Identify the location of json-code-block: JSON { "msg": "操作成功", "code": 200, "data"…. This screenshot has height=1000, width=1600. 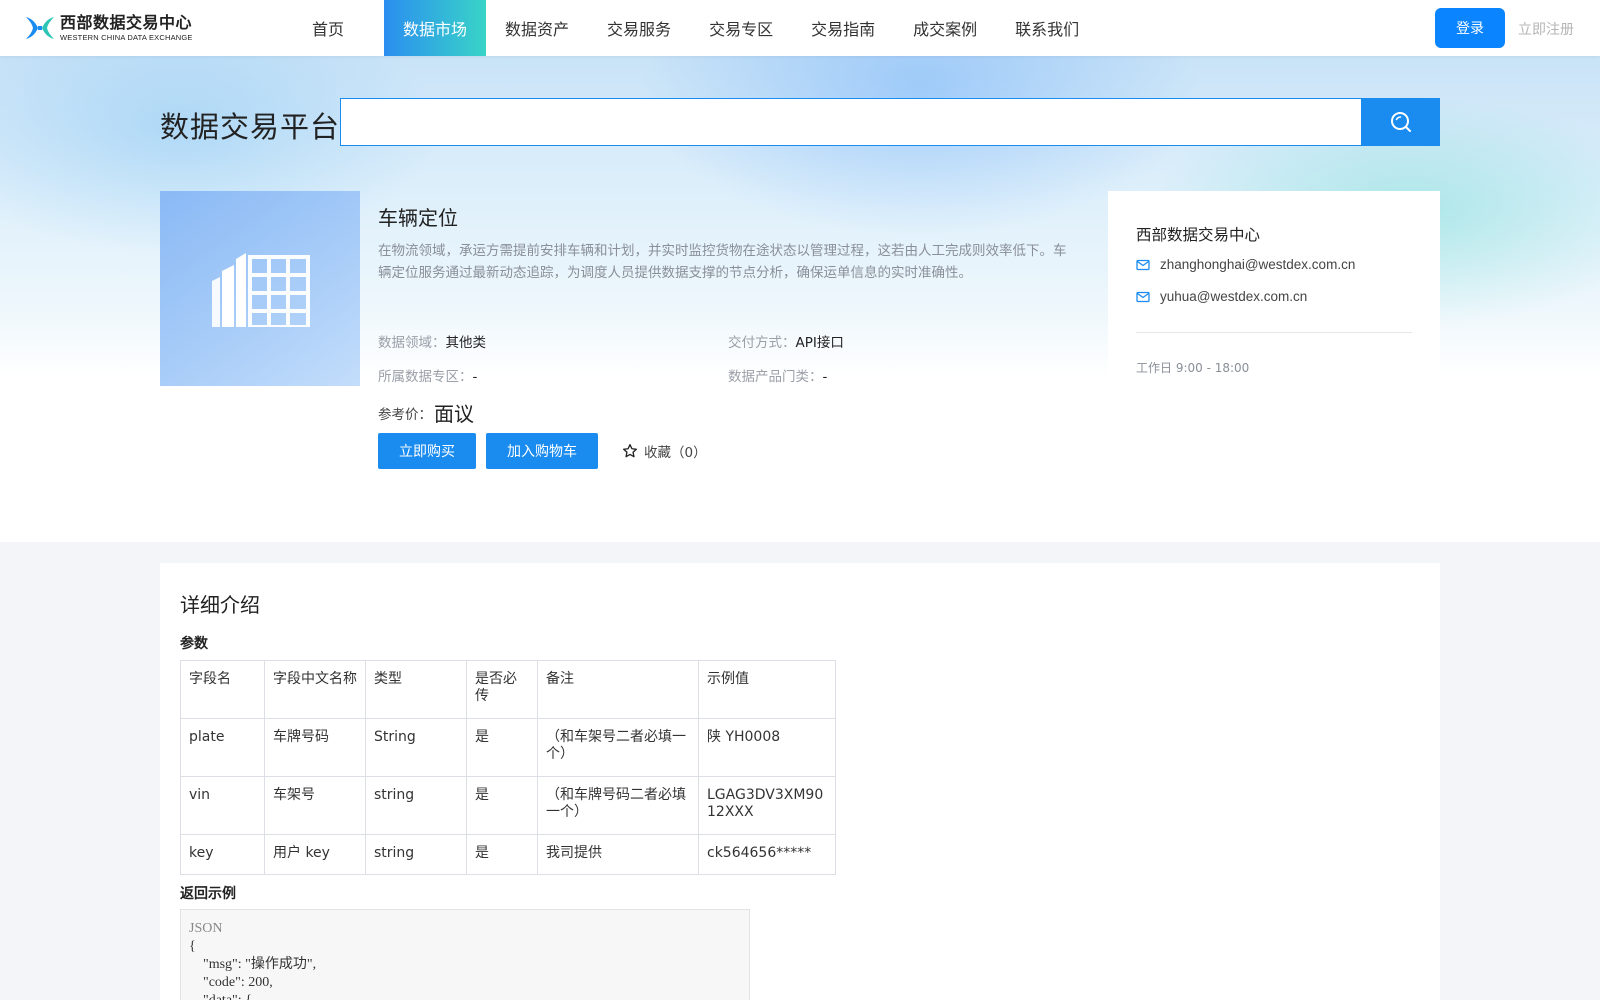
(465, 954).